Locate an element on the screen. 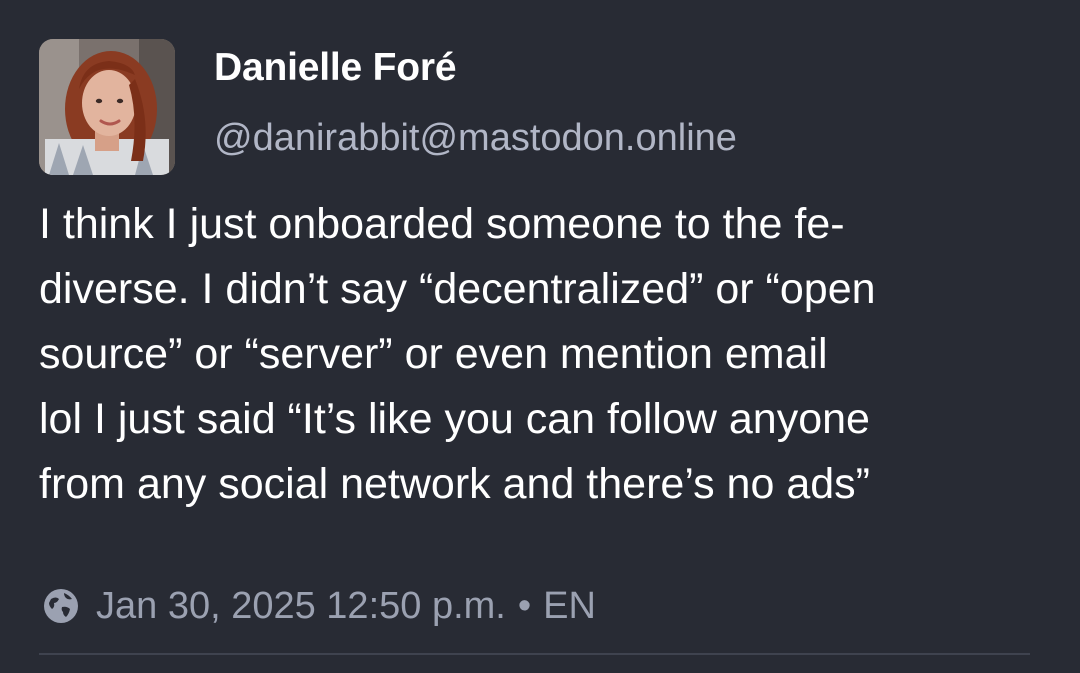 The image size is (1080, 673). avatar-image is located at coordinates (107, 107).